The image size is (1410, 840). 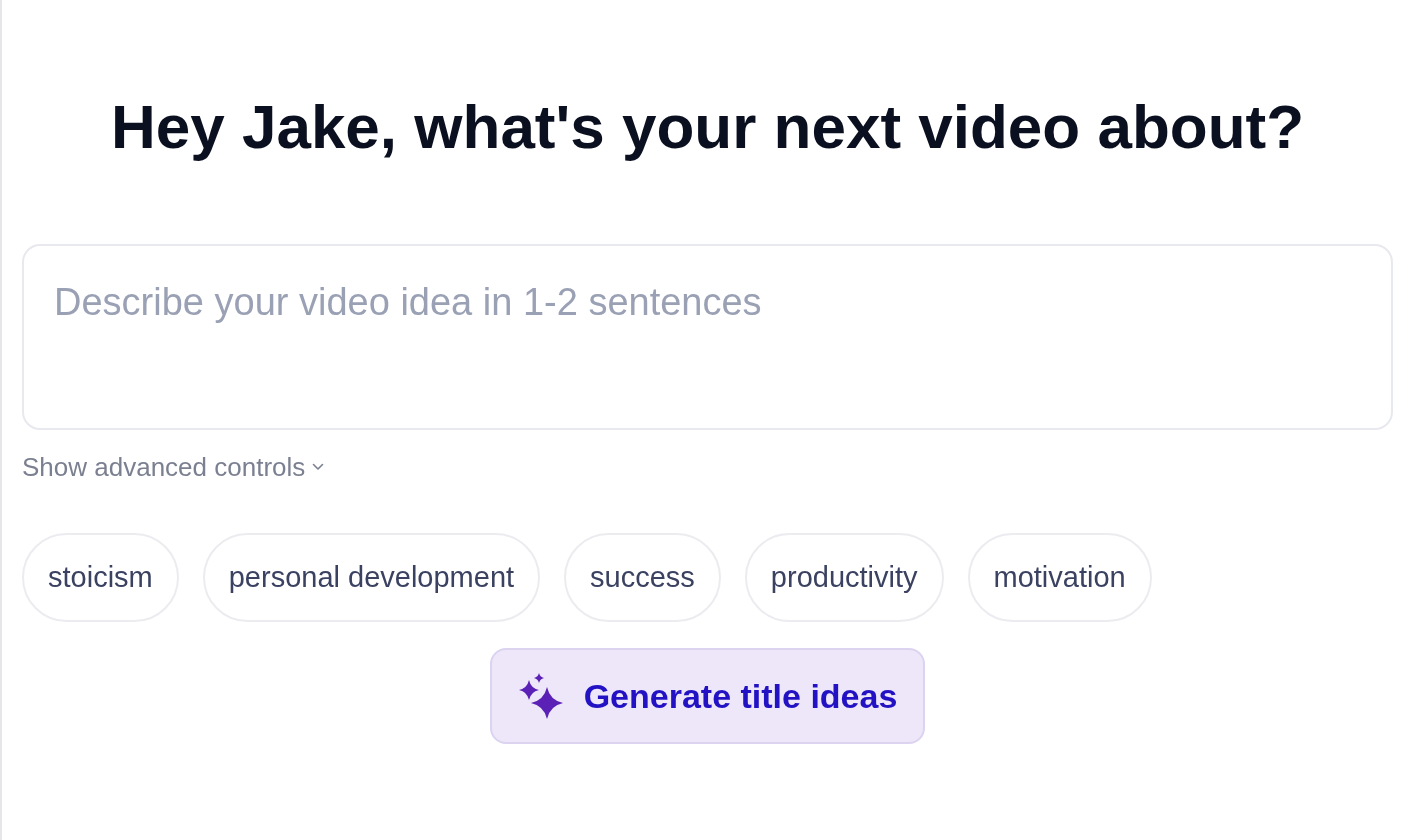 I want to click on advanced-controls-toggle: Show advanced controls, so click(x=173, y=467).